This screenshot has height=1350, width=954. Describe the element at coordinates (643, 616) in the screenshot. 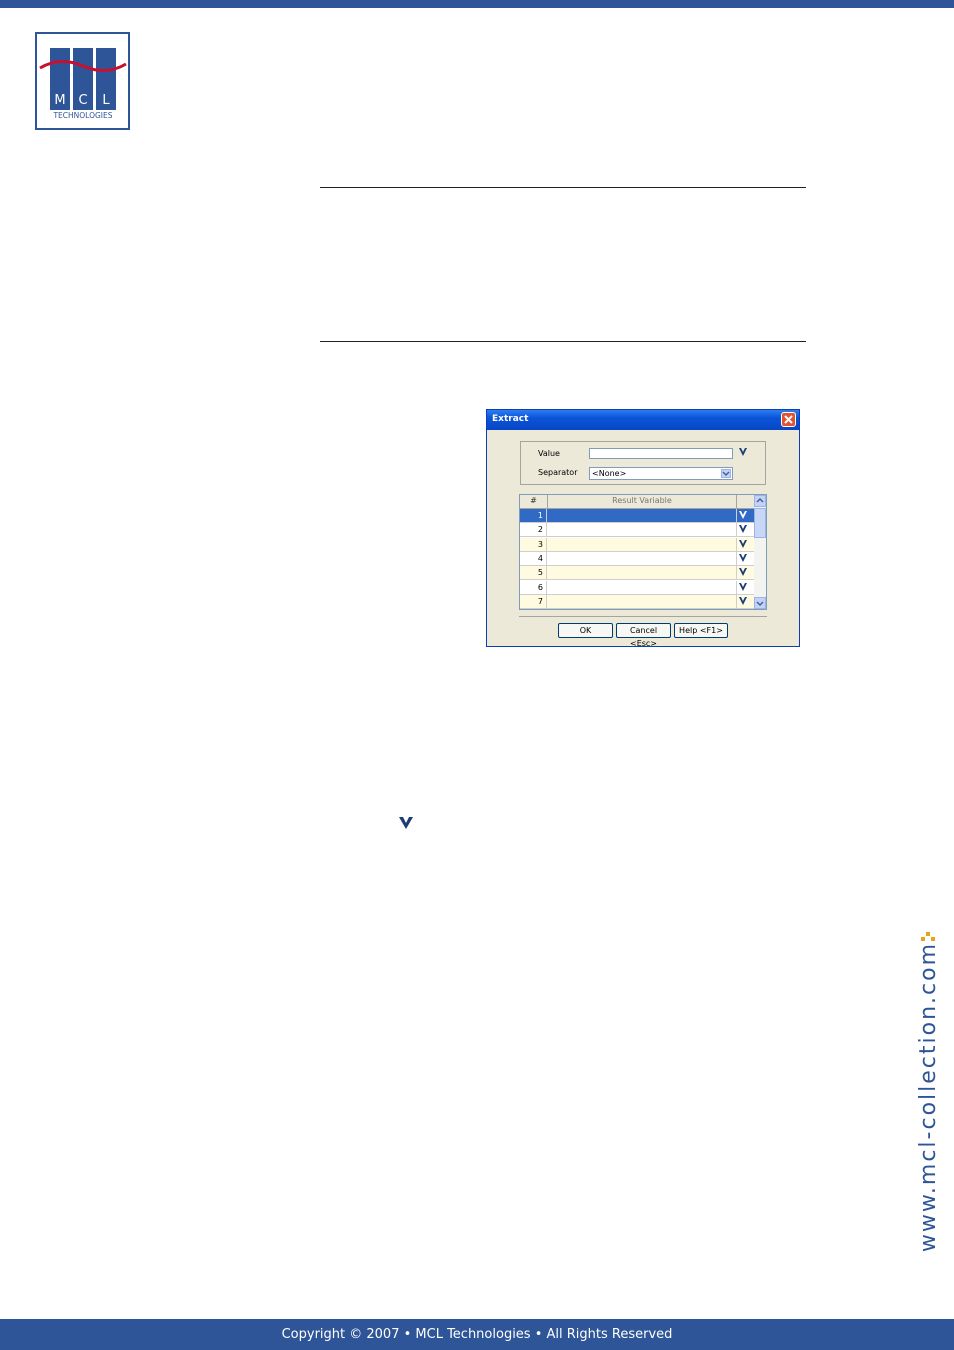

I see `button-separator` at that location.